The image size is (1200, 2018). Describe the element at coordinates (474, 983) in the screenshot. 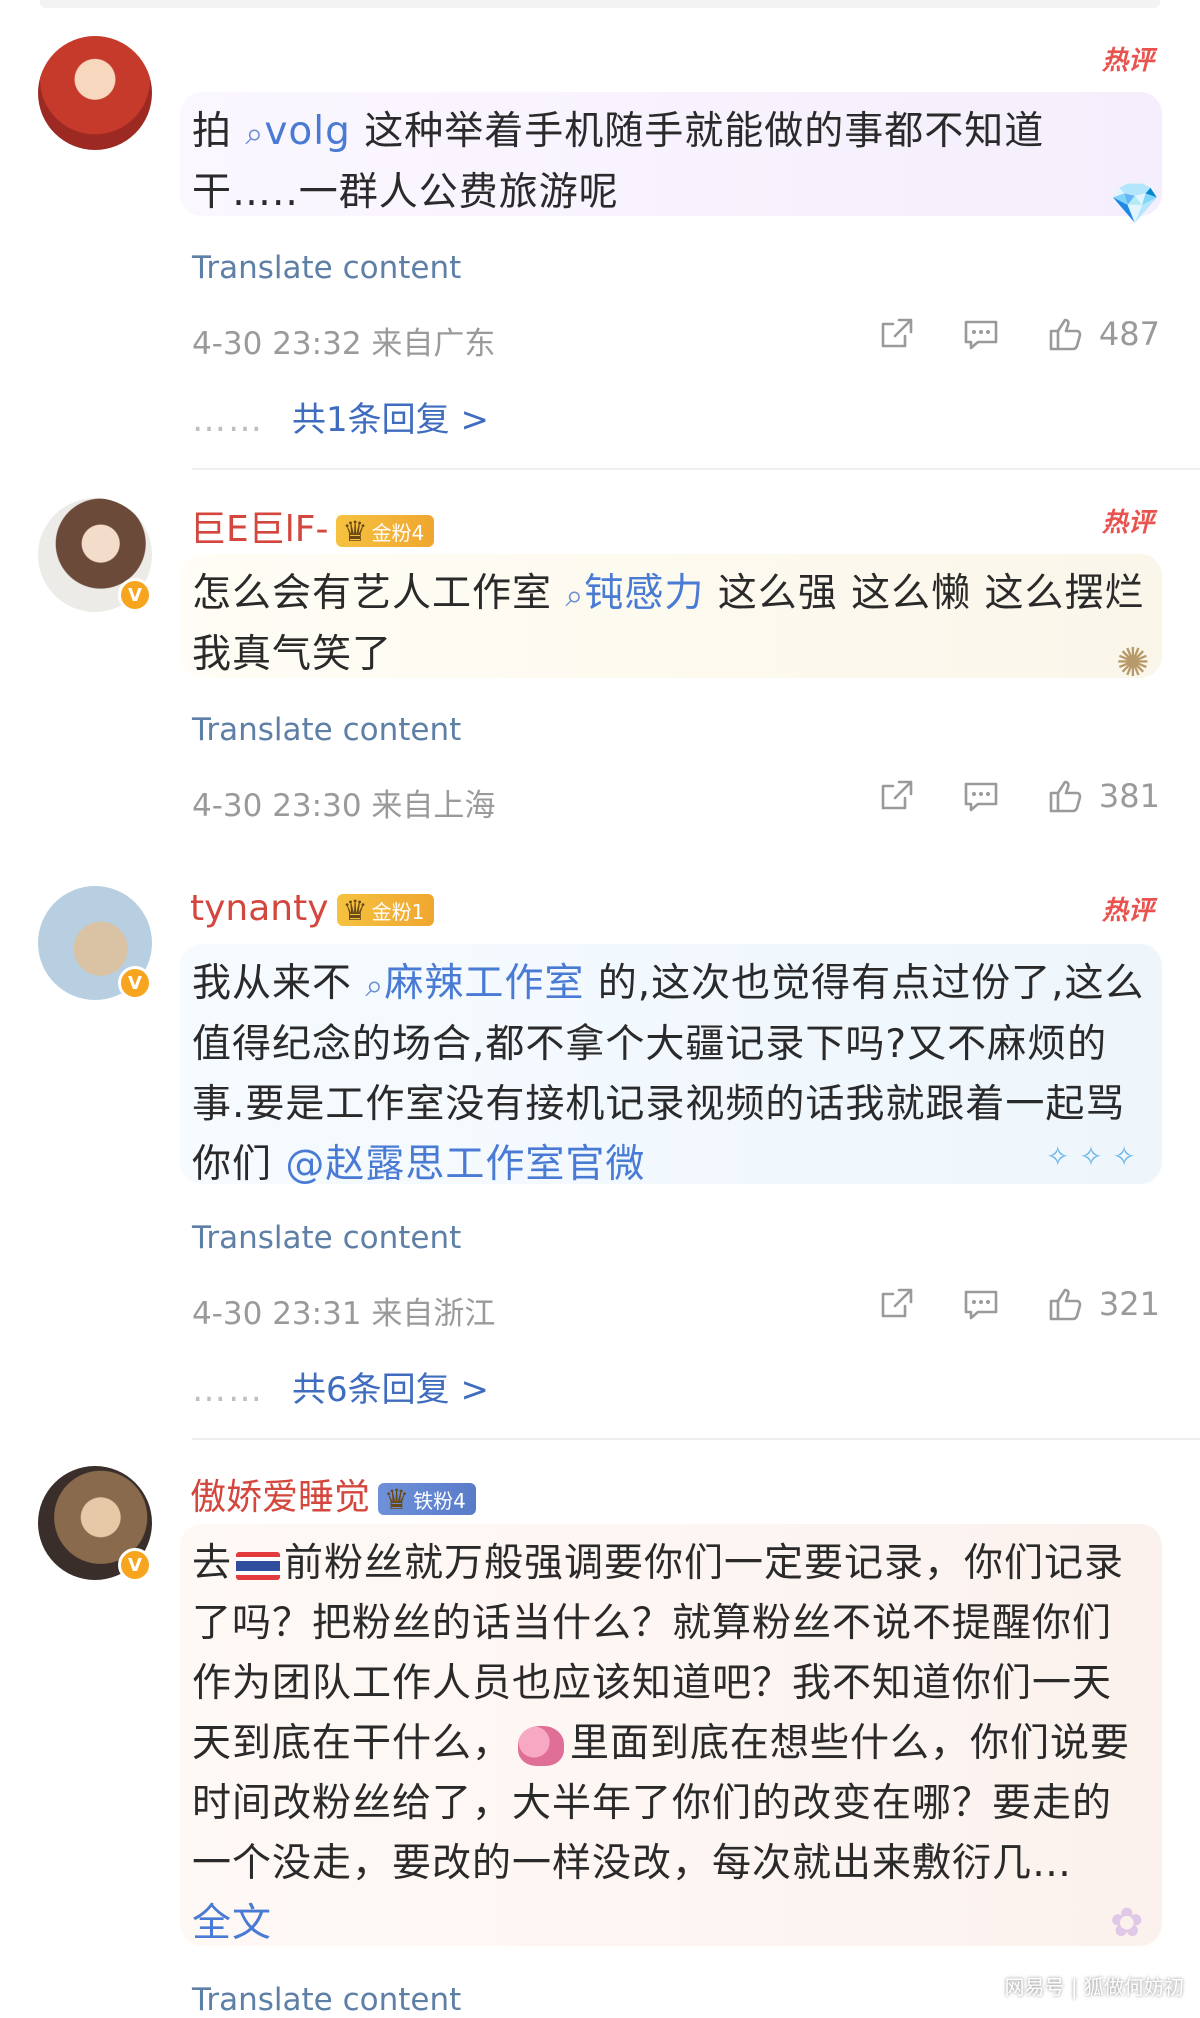

I see `search-link: ⌕麻辣工作室` at that location.